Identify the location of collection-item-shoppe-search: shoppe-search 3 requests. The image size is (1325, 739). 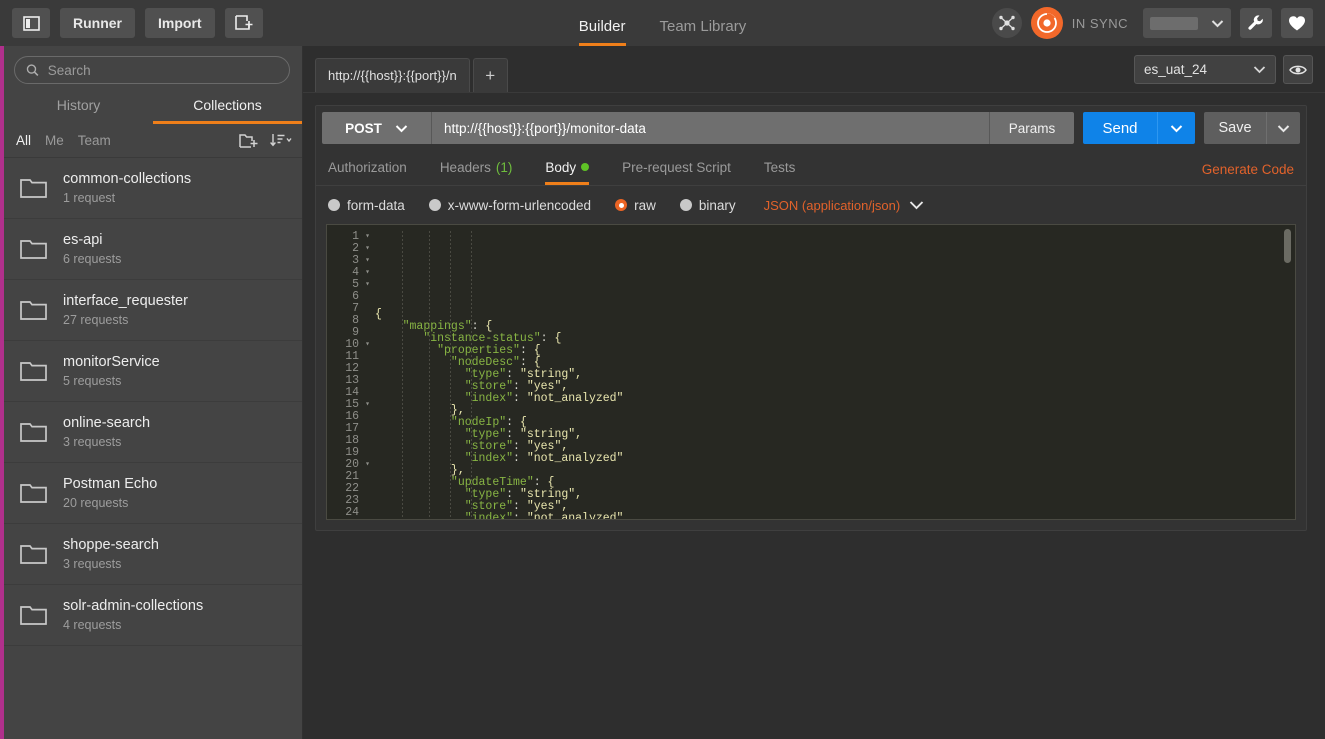
(153, 554).